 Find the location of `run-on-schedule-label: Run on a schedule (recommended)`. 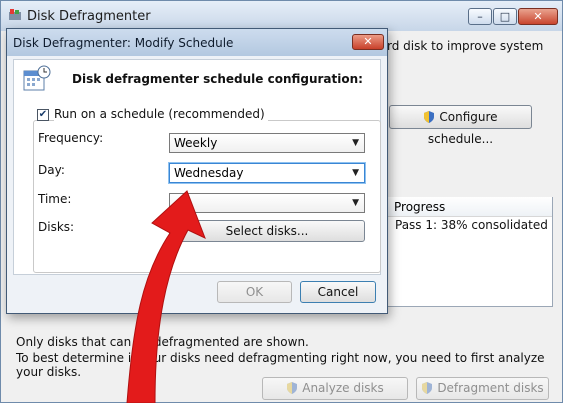

run-on-schedule-label: Run on a schedule (recommended) is located at coordinates (161, 114).